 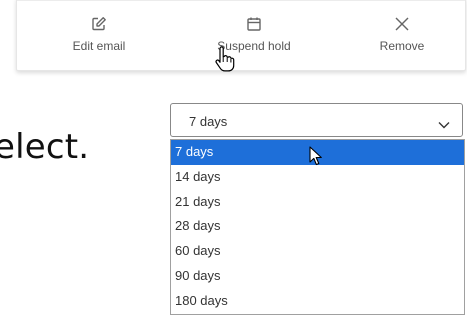 What do you see at coordinates (208, 121) in the screenshot?
I see `select-current-value: 7 days` at bounding box center [208, 121].